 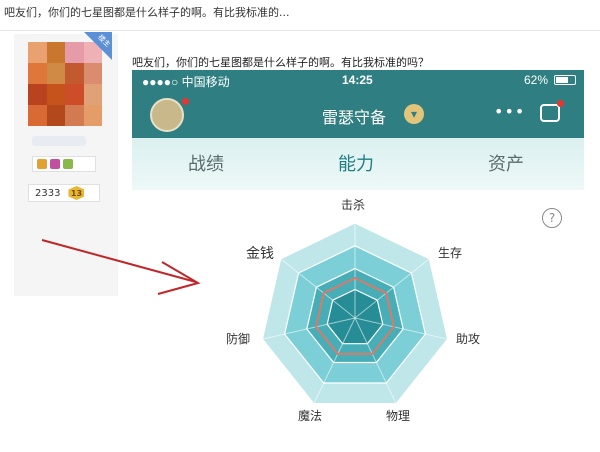 I want to click on arrow-icon, so click(x=121, y=267).